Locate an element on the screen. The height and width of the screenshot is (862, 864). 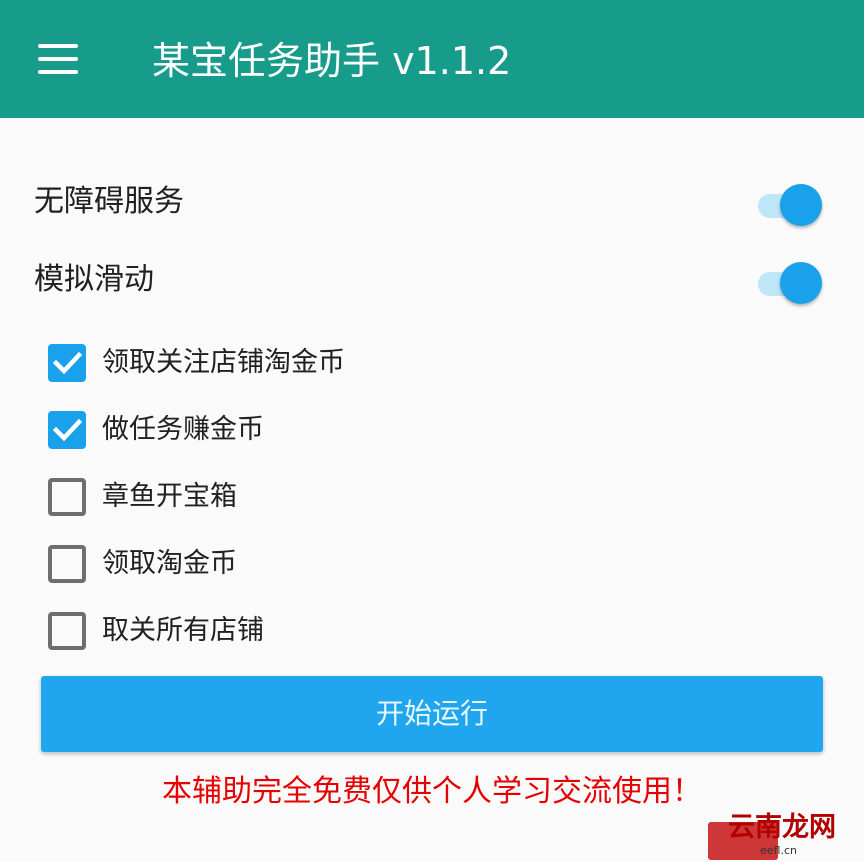
app-bar: 某宝任务助手 v1.1.2 is located at coordinates (432, 59).